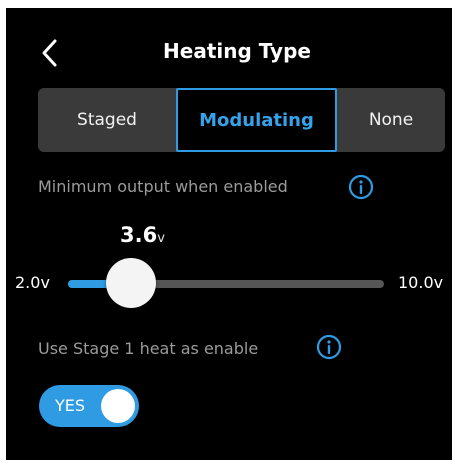 This screenshot has width=458, height=468. Describe the element at coordinates (89, 406) in the screenshot. I see `stage1-enable-toggle: YES` at that location.